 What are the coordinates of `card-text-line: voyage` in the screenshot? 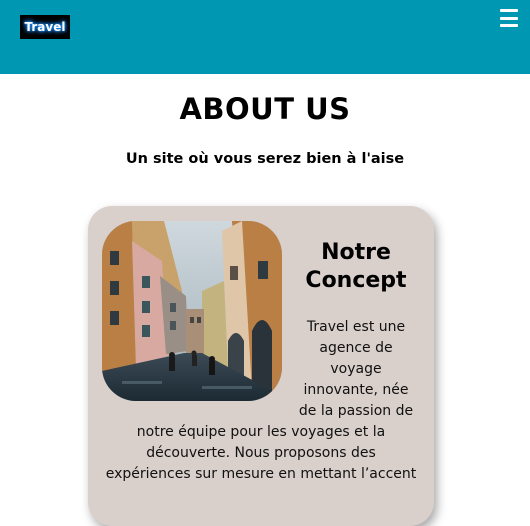 It's located at (356, 369).